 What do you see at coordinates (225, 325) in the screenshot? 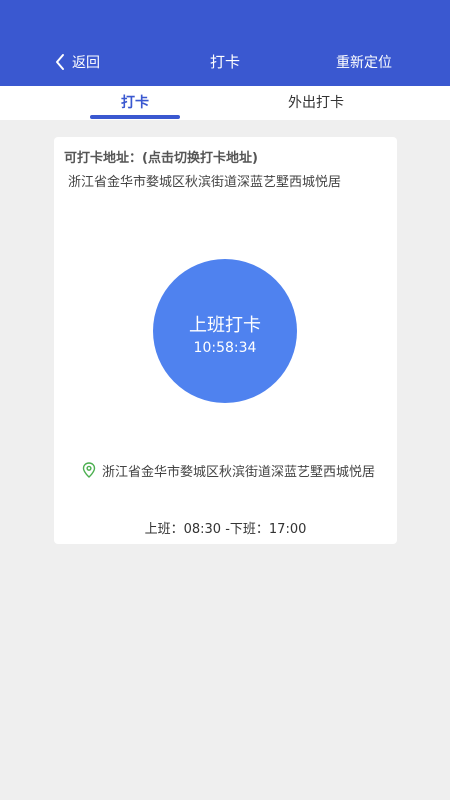
I see `punch-in-label: 上班打卡` at bounding box center [225, 325].